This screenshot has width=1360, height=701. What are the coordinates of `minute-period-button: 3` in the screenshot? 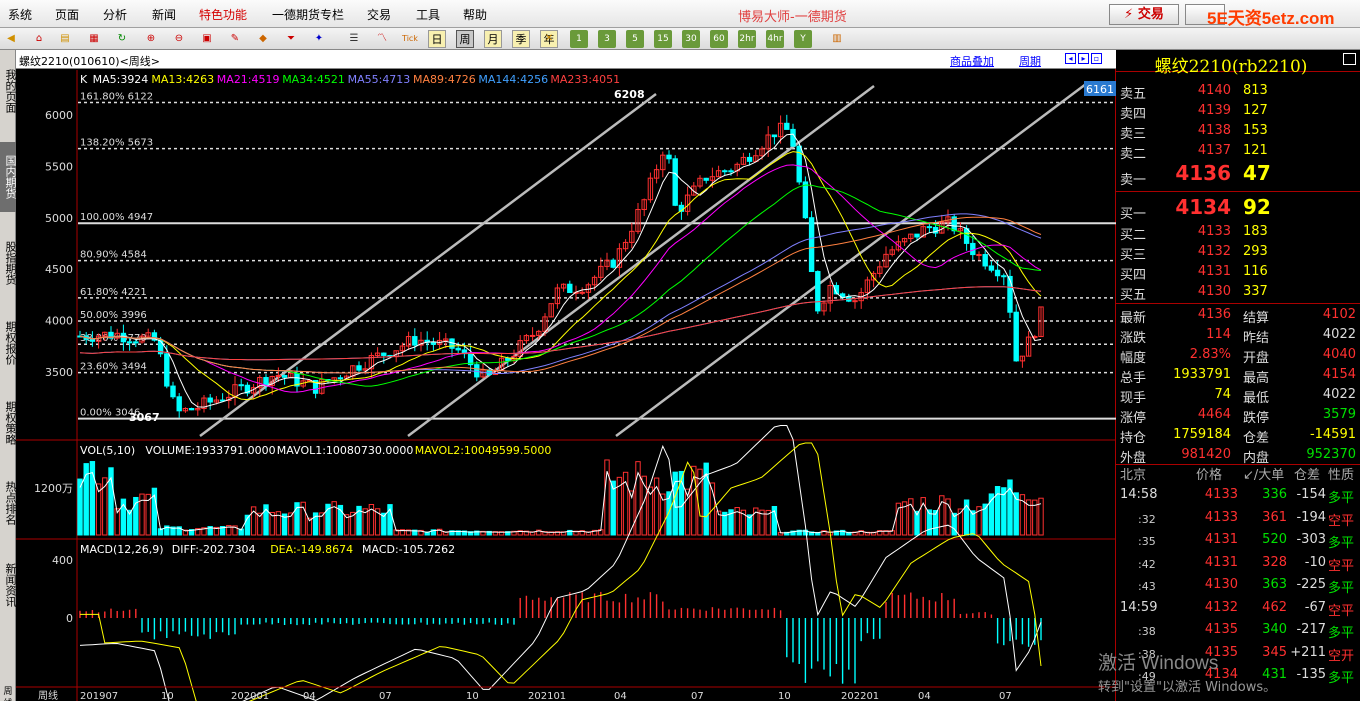 It's located at (607, 39).